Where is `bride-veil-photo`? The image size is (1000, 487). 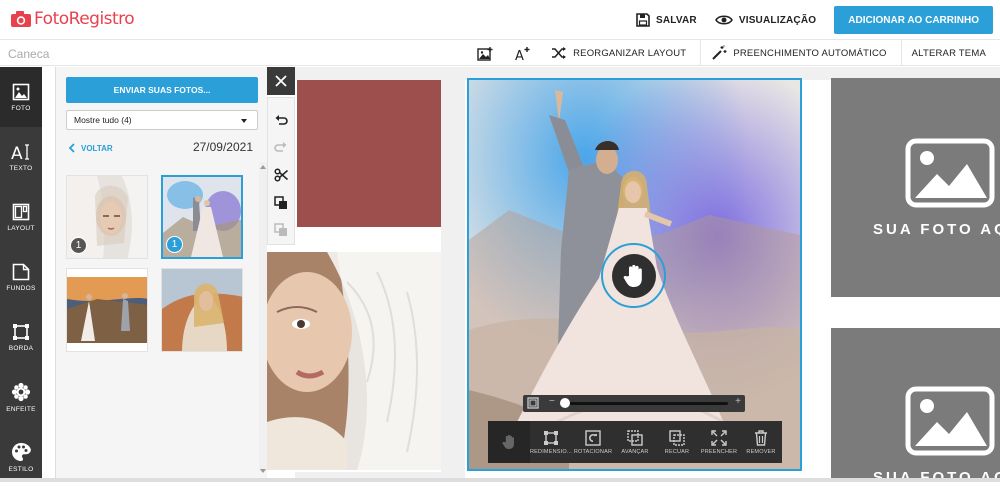 bride-veil-photo is located at coordinates (354, 361).